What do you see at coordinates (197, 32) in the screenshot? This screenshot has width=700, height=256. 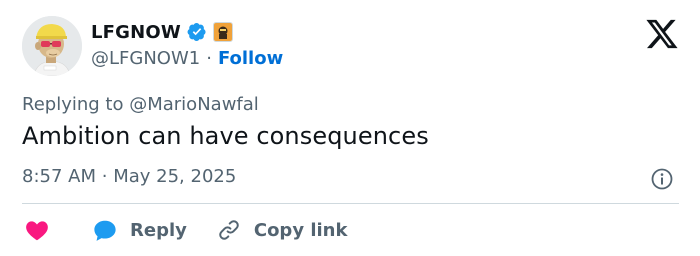 I see `verified-badge-icon` at bounding box center [197, 32].